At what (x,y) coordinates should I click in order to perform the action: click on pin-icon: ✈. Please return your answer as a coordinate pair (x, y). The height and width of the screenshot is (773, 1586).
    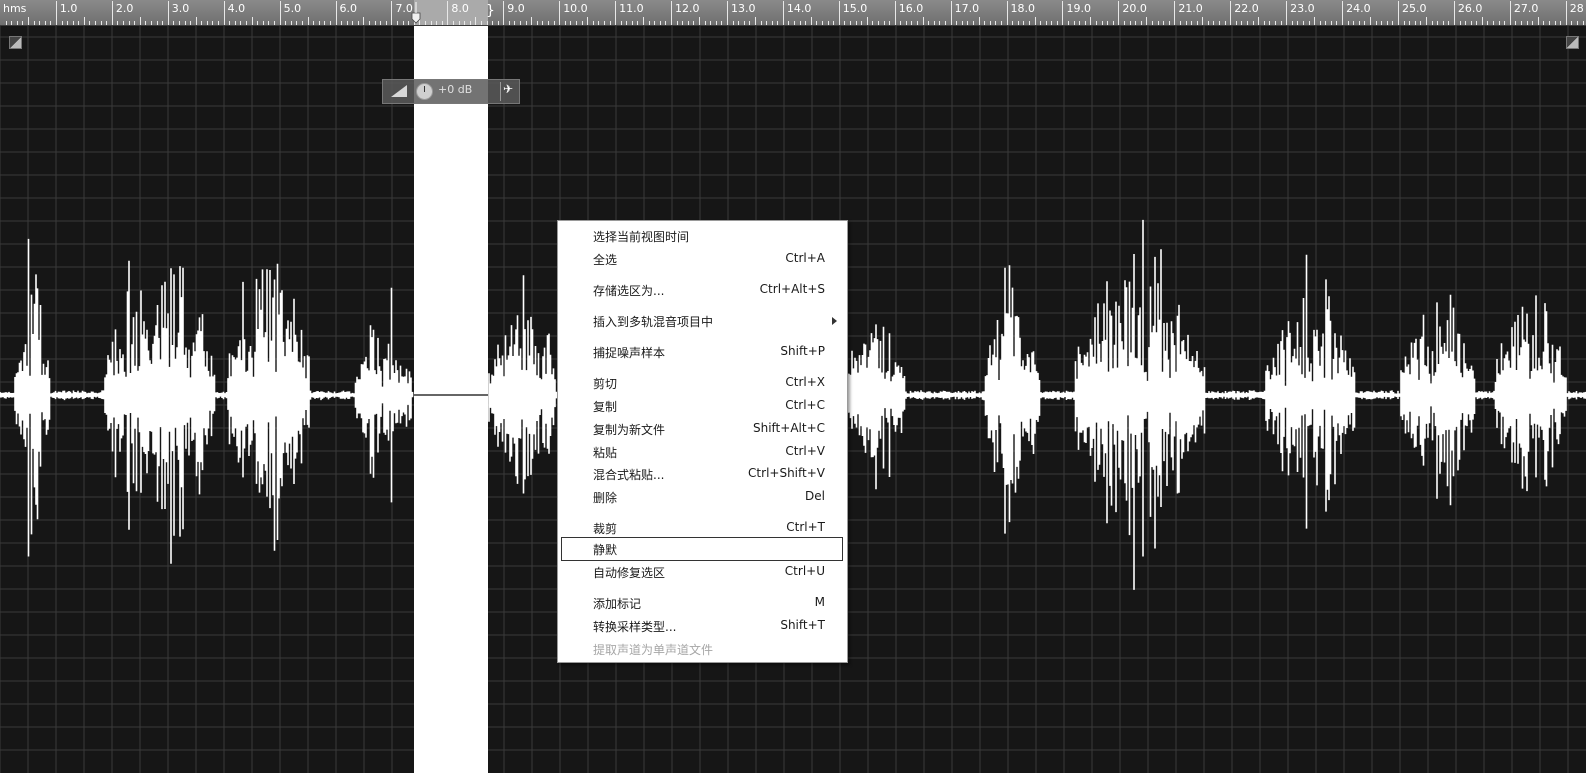
    Looking at the image, I should click on (508, 89).